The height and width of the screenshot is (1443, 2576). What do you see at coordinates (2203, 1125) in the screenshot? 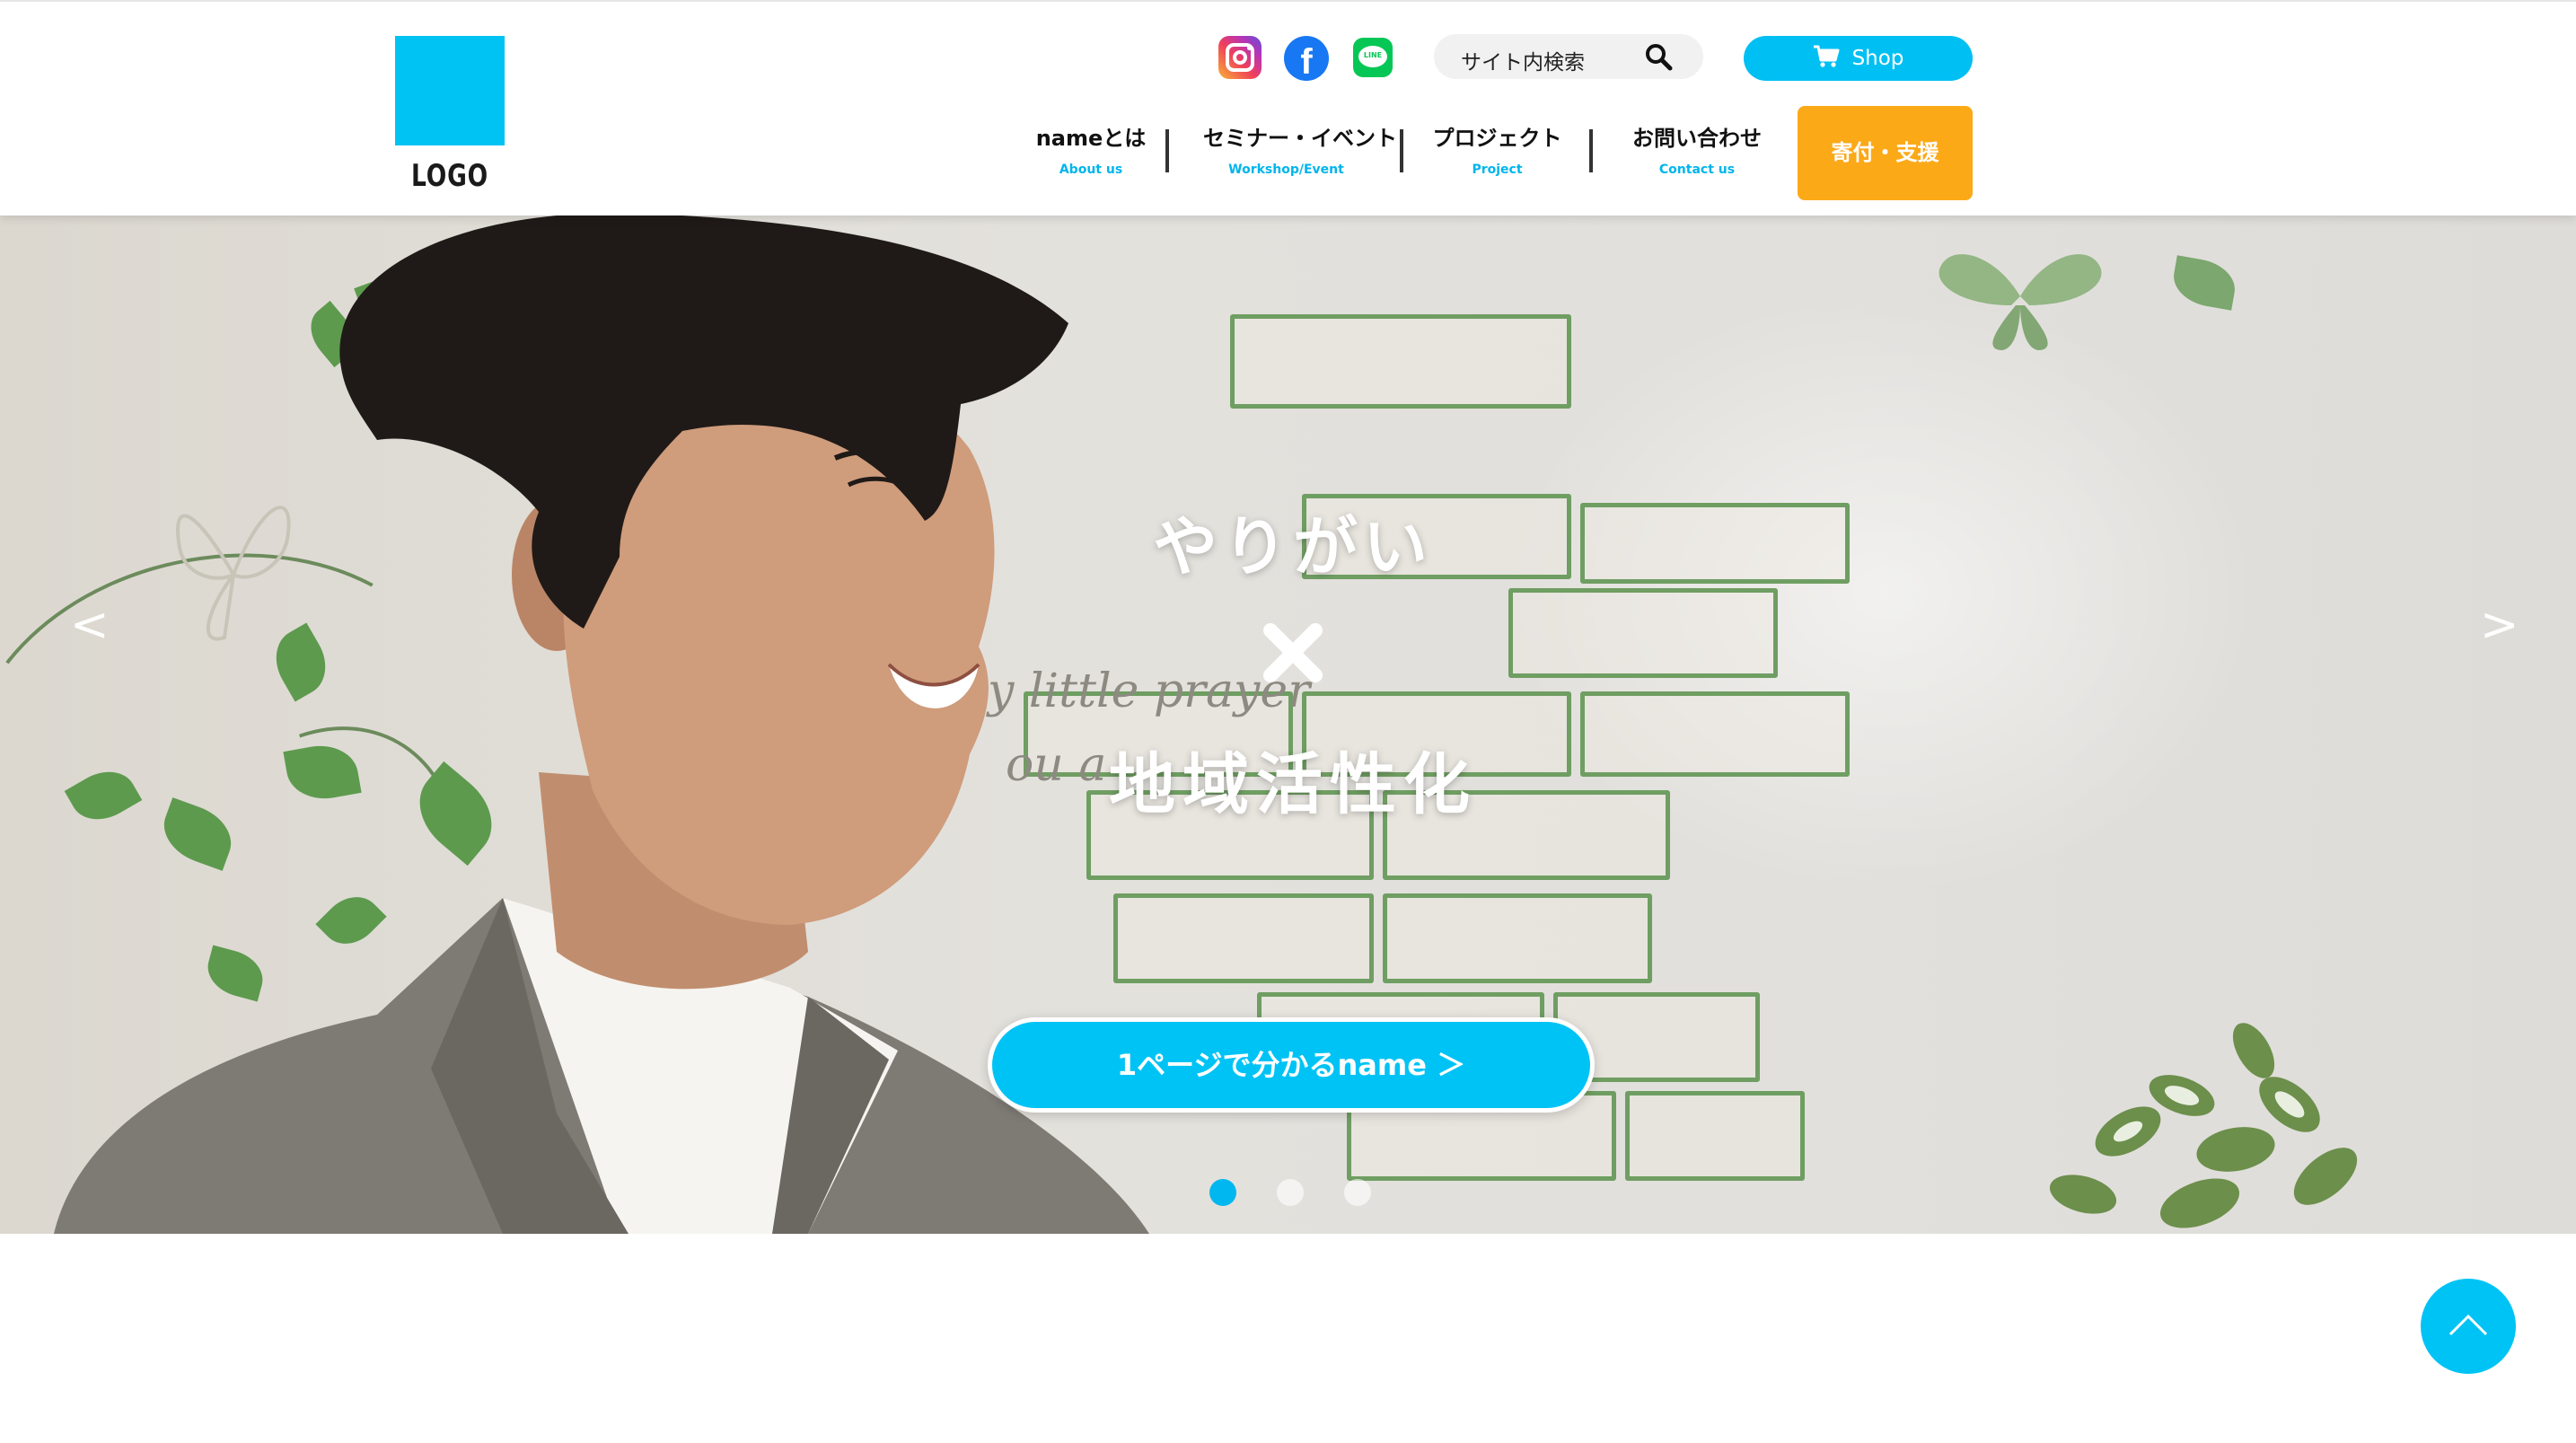
I see `plant-decoration` at bounding box center [2203, 1125].